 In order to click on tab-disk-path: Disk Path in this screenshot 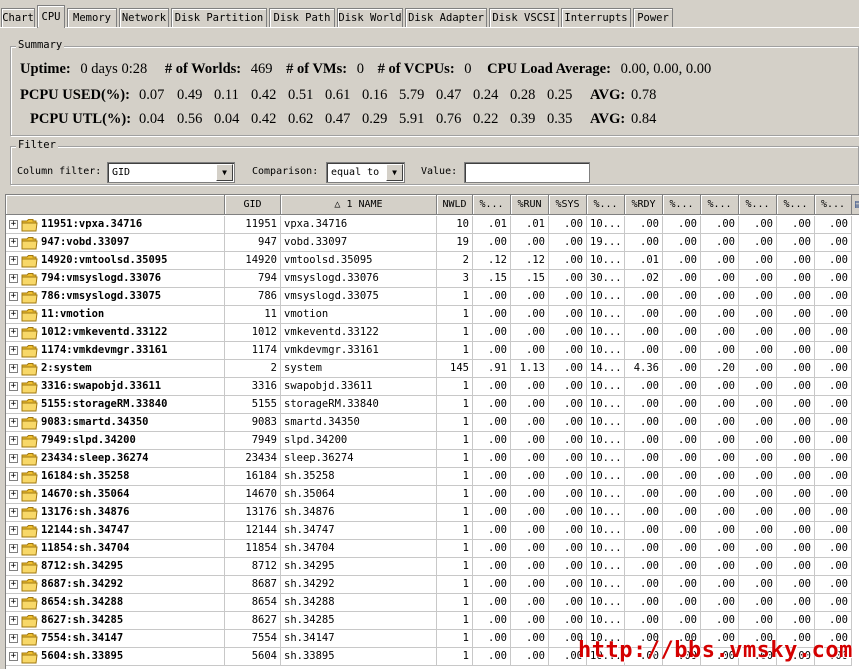, I will do `click(302, 18)`.